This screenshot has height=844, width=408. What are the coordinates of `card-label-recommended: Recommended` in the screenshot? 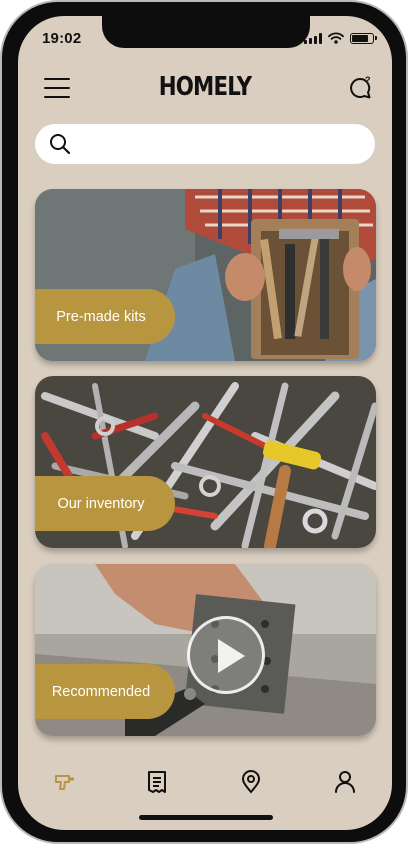 It's located at (105, 691).